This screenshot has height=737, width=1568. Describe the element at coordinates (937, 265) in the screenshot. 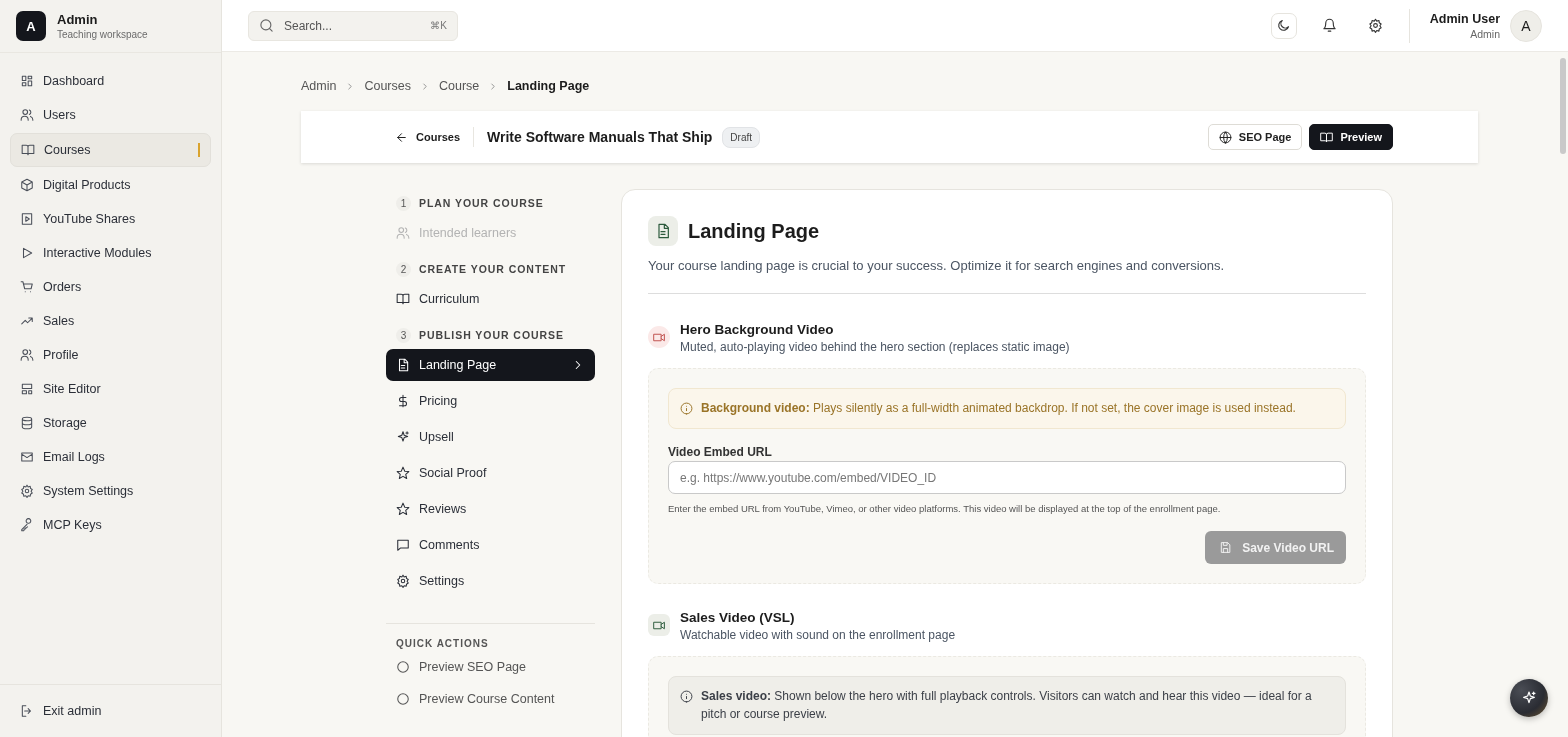

I see `page-description: Your course landing page is crucial to your success. Optimize it for search engines and conversions.` at that location.